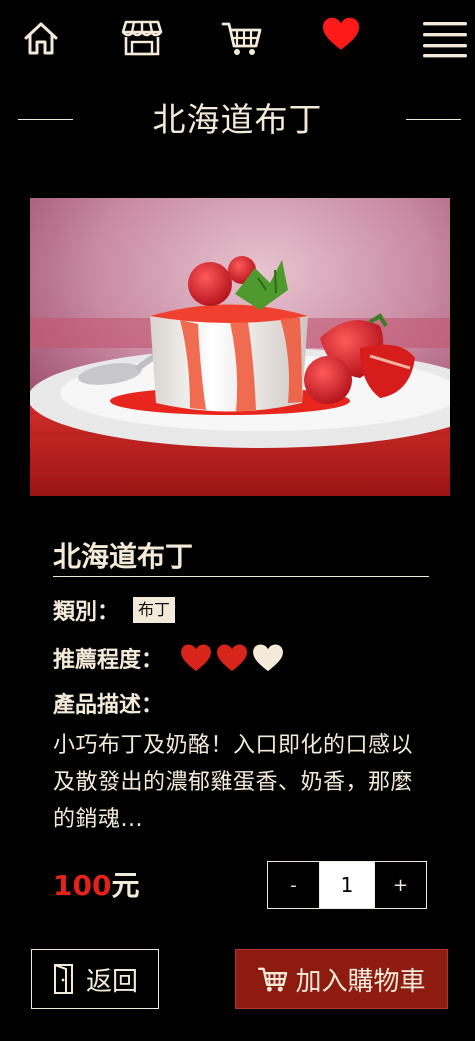 The width and height of the screenshot is (475, 1041). I want to click on add-to-cart-button: 加入購物車, so click(341, 979).